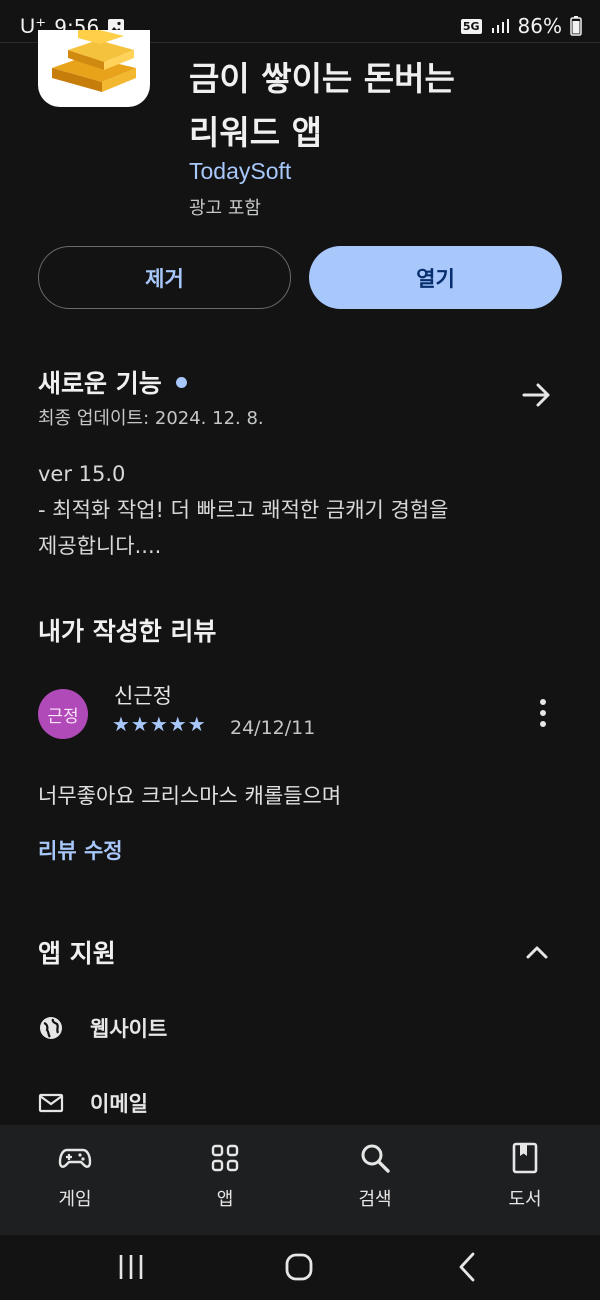 The height and width of the screenshot is (1300, 600). I want to click on app-icon, so click(94, 68).